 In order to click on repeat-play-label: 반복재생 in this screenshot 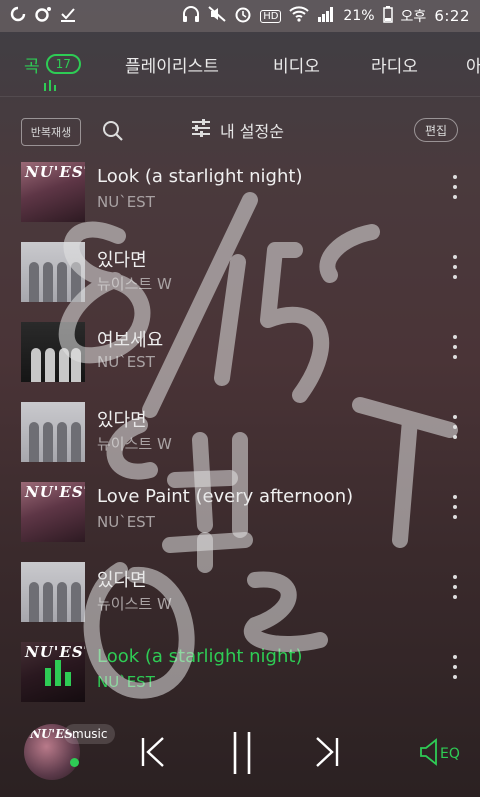, I will do `click(51, 132)`.